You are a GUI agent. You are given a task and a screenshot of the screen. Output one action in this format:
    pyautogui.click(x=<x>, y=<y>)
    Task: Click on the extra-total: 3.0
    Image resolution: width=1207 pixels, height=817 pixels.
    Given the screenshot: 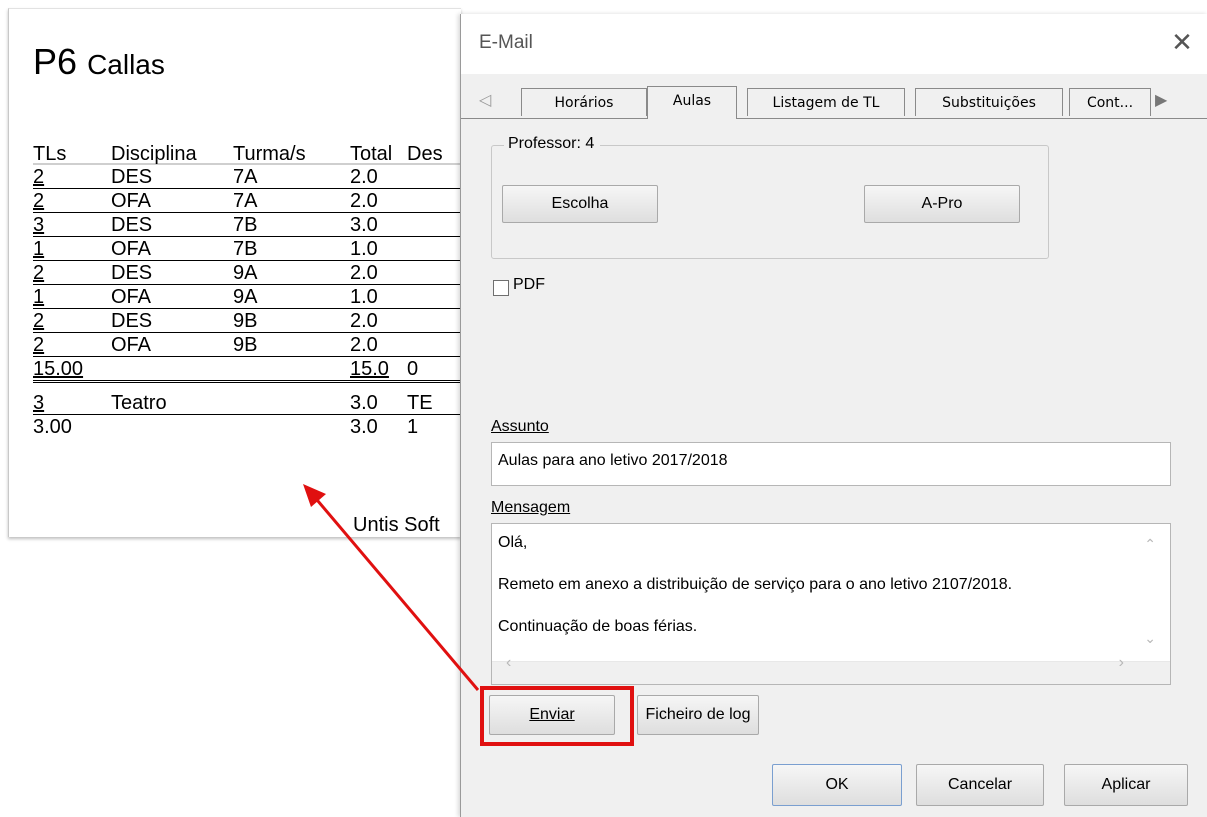 What is the action you would take?
    pyautogui.click(x=364, y=403)
    